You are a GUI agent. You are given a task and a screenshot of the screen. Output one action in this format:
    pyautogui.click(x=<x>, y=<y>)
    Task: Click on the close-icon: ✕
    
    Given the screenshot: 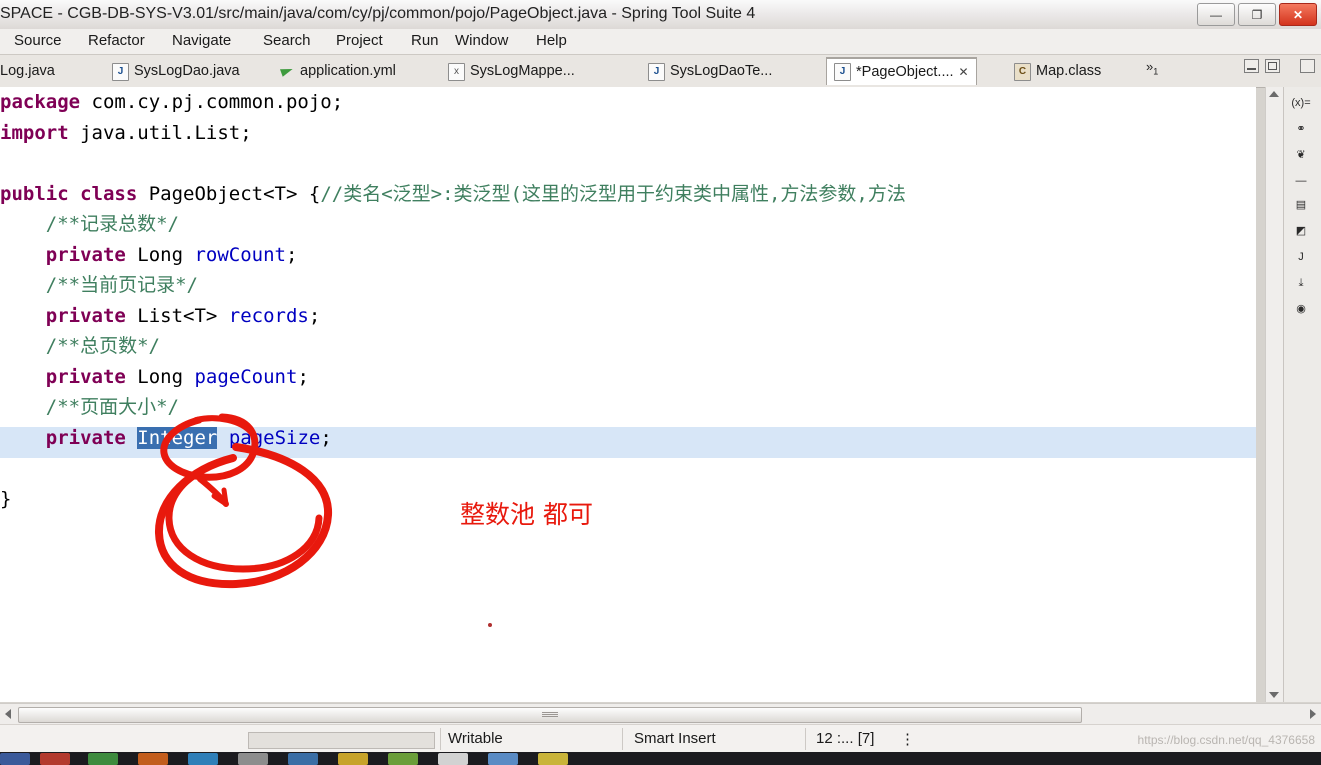 What is the action you would take?
    pyautogui.click(x=964, y=72)
    